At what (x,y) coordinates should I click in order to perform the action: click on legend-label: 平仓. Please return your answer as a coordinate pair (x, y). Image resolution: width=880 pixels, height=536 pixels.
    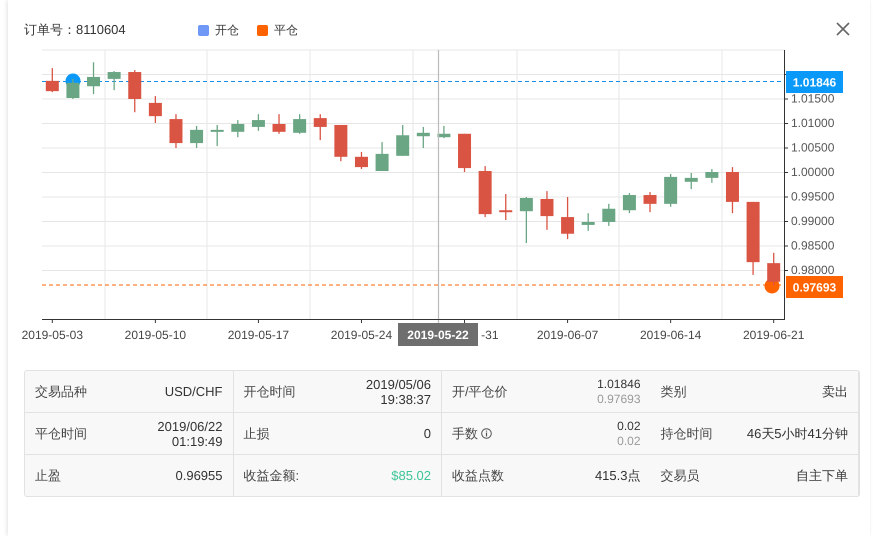
    Looking at the image, I should click on (286, 30).